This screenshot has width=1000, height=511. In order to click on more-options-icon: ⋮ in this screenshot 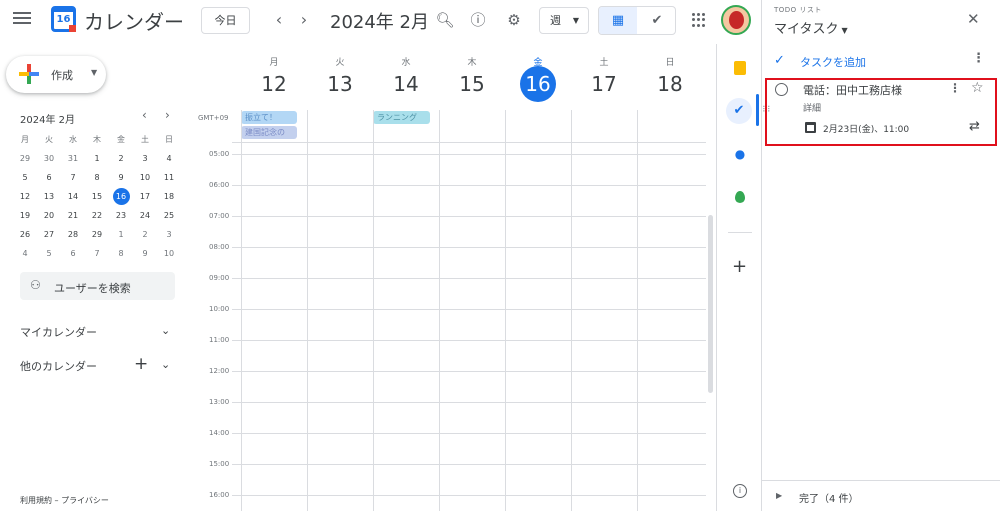, I will do `click(978, 58)`.